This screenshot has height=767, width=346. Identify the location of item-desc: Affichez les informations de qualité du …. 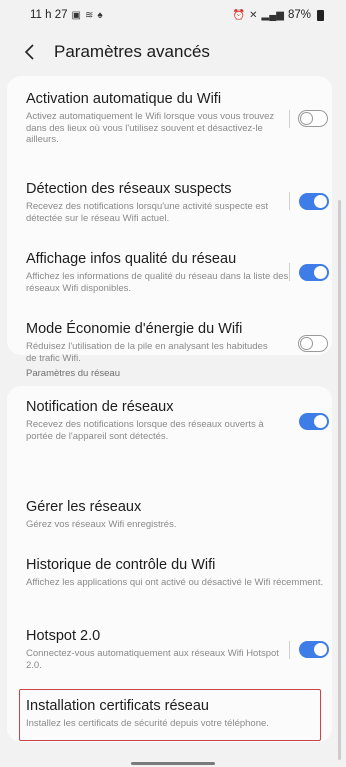
(157, 282).